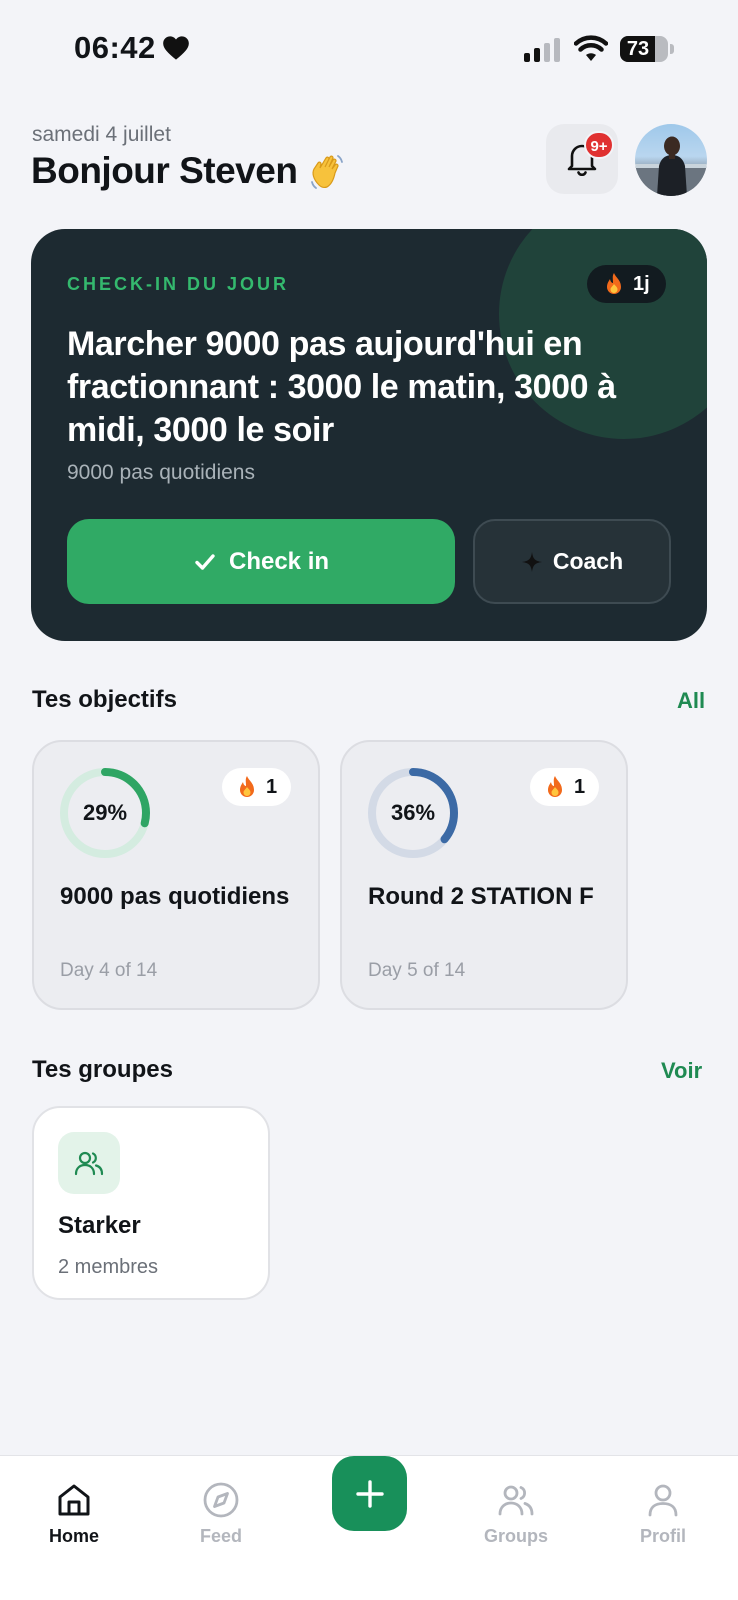  I want to click on avatar, so click(671, 160).